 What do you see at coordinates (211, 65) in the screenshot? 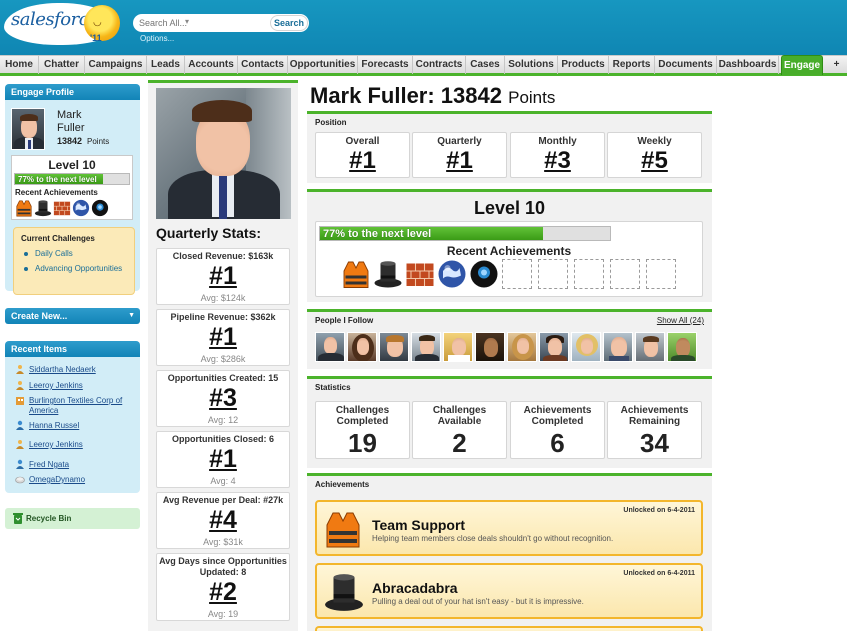
I see `tab-accounts: Accounts` at bounding box center [211, 65].